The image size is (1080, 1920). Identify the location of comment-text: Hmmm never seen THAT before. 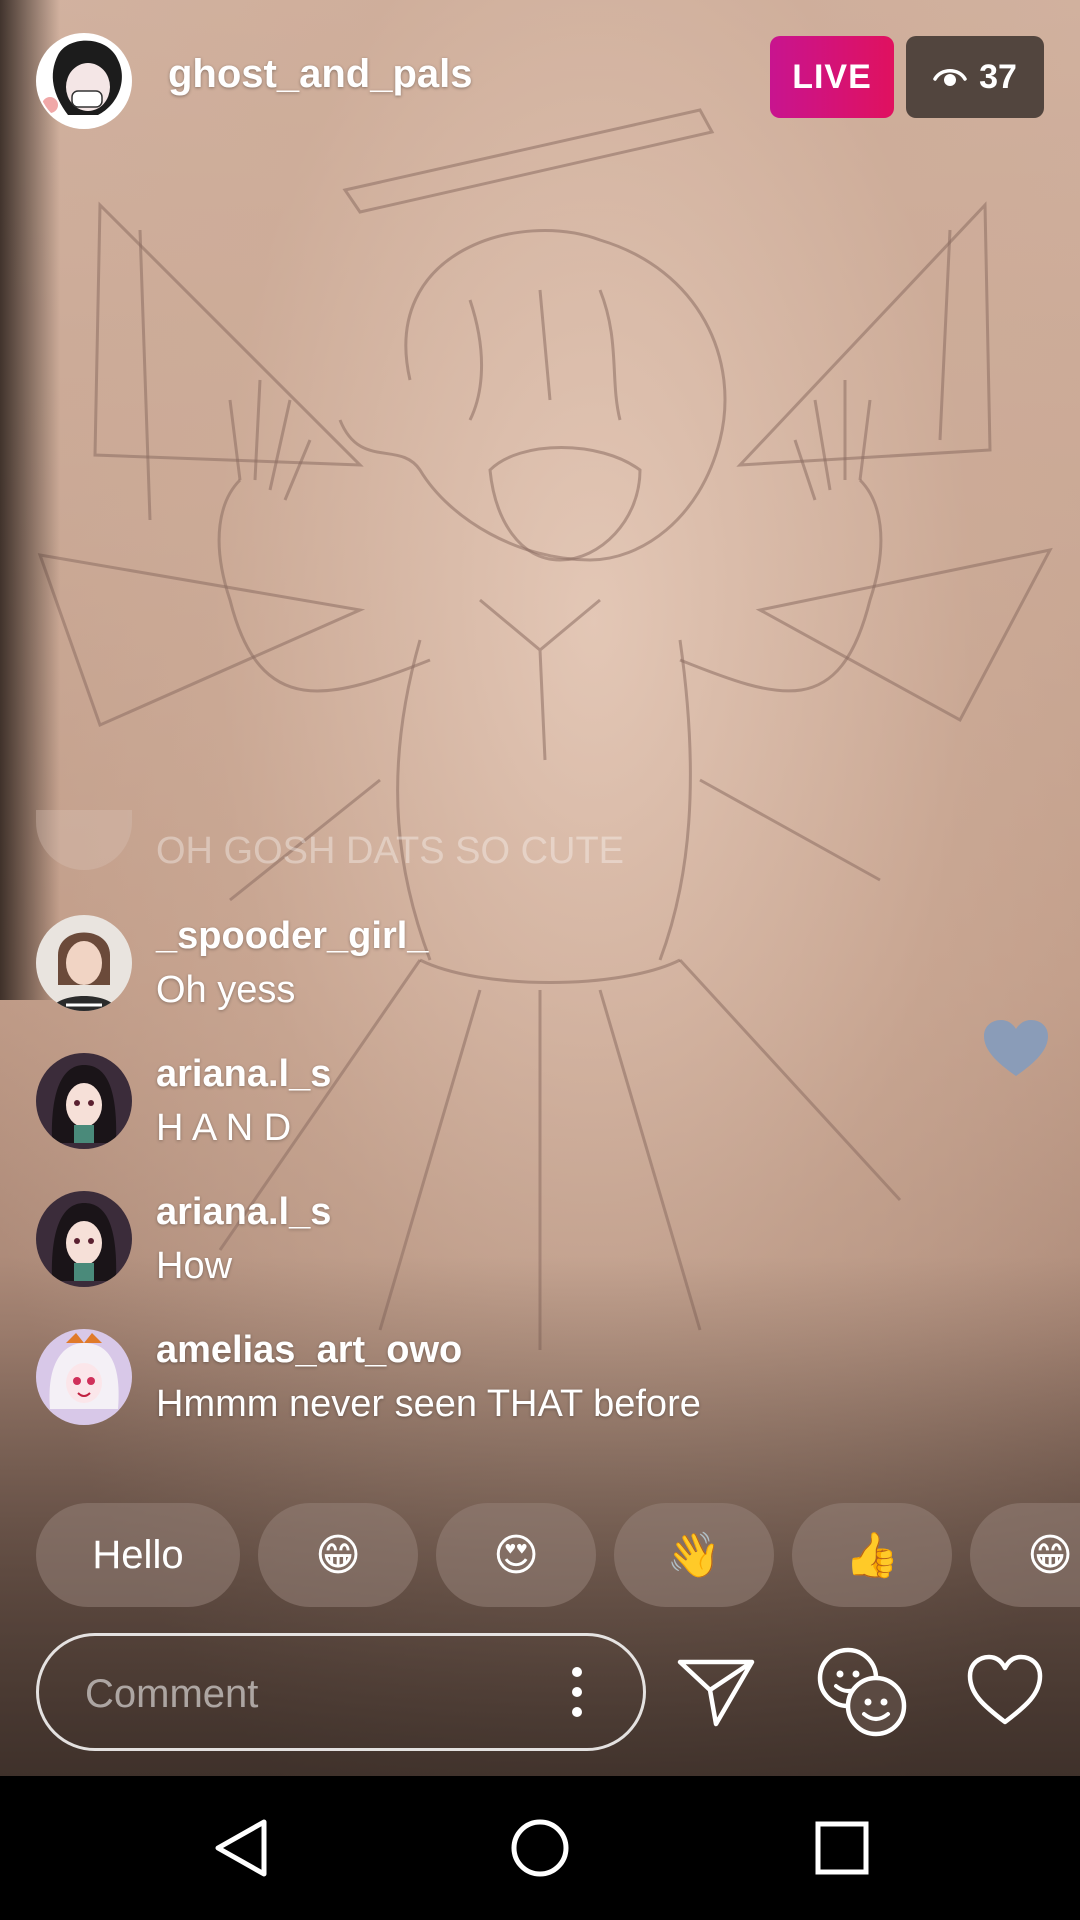
(428, 1404).